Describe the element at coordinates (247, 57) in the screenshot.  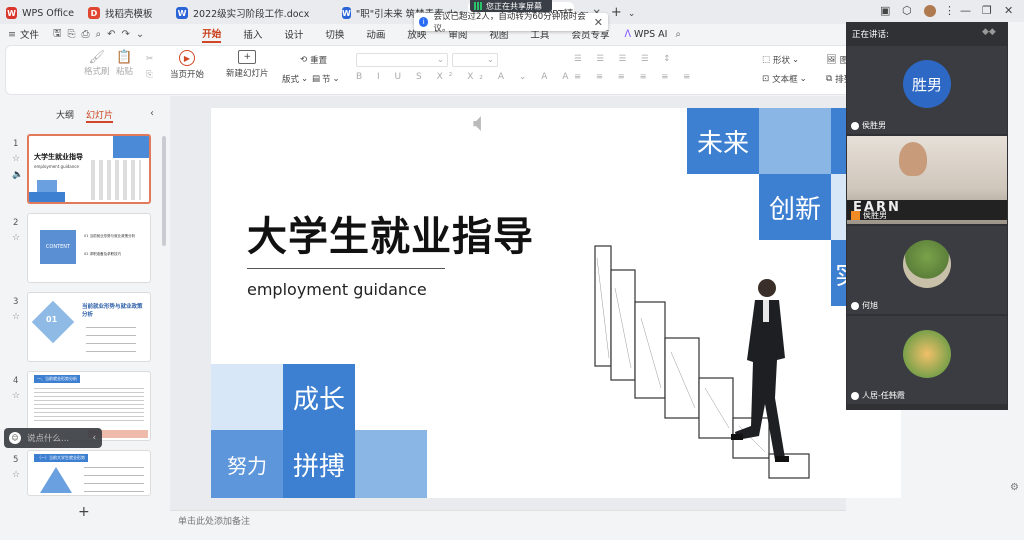
I see `new-slide-icon: +` at that location.